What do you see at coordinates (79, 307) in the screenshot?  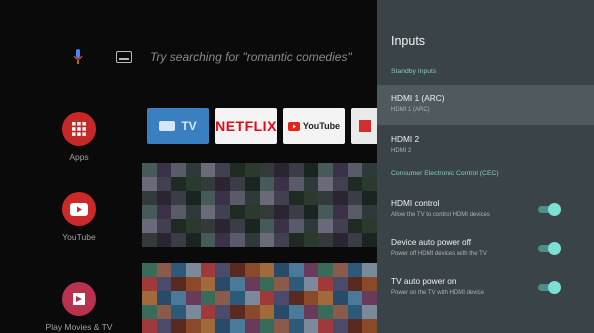 I see `sidebar-item-play-movies: Play Movies & TV` at bounding box center [79, 307].